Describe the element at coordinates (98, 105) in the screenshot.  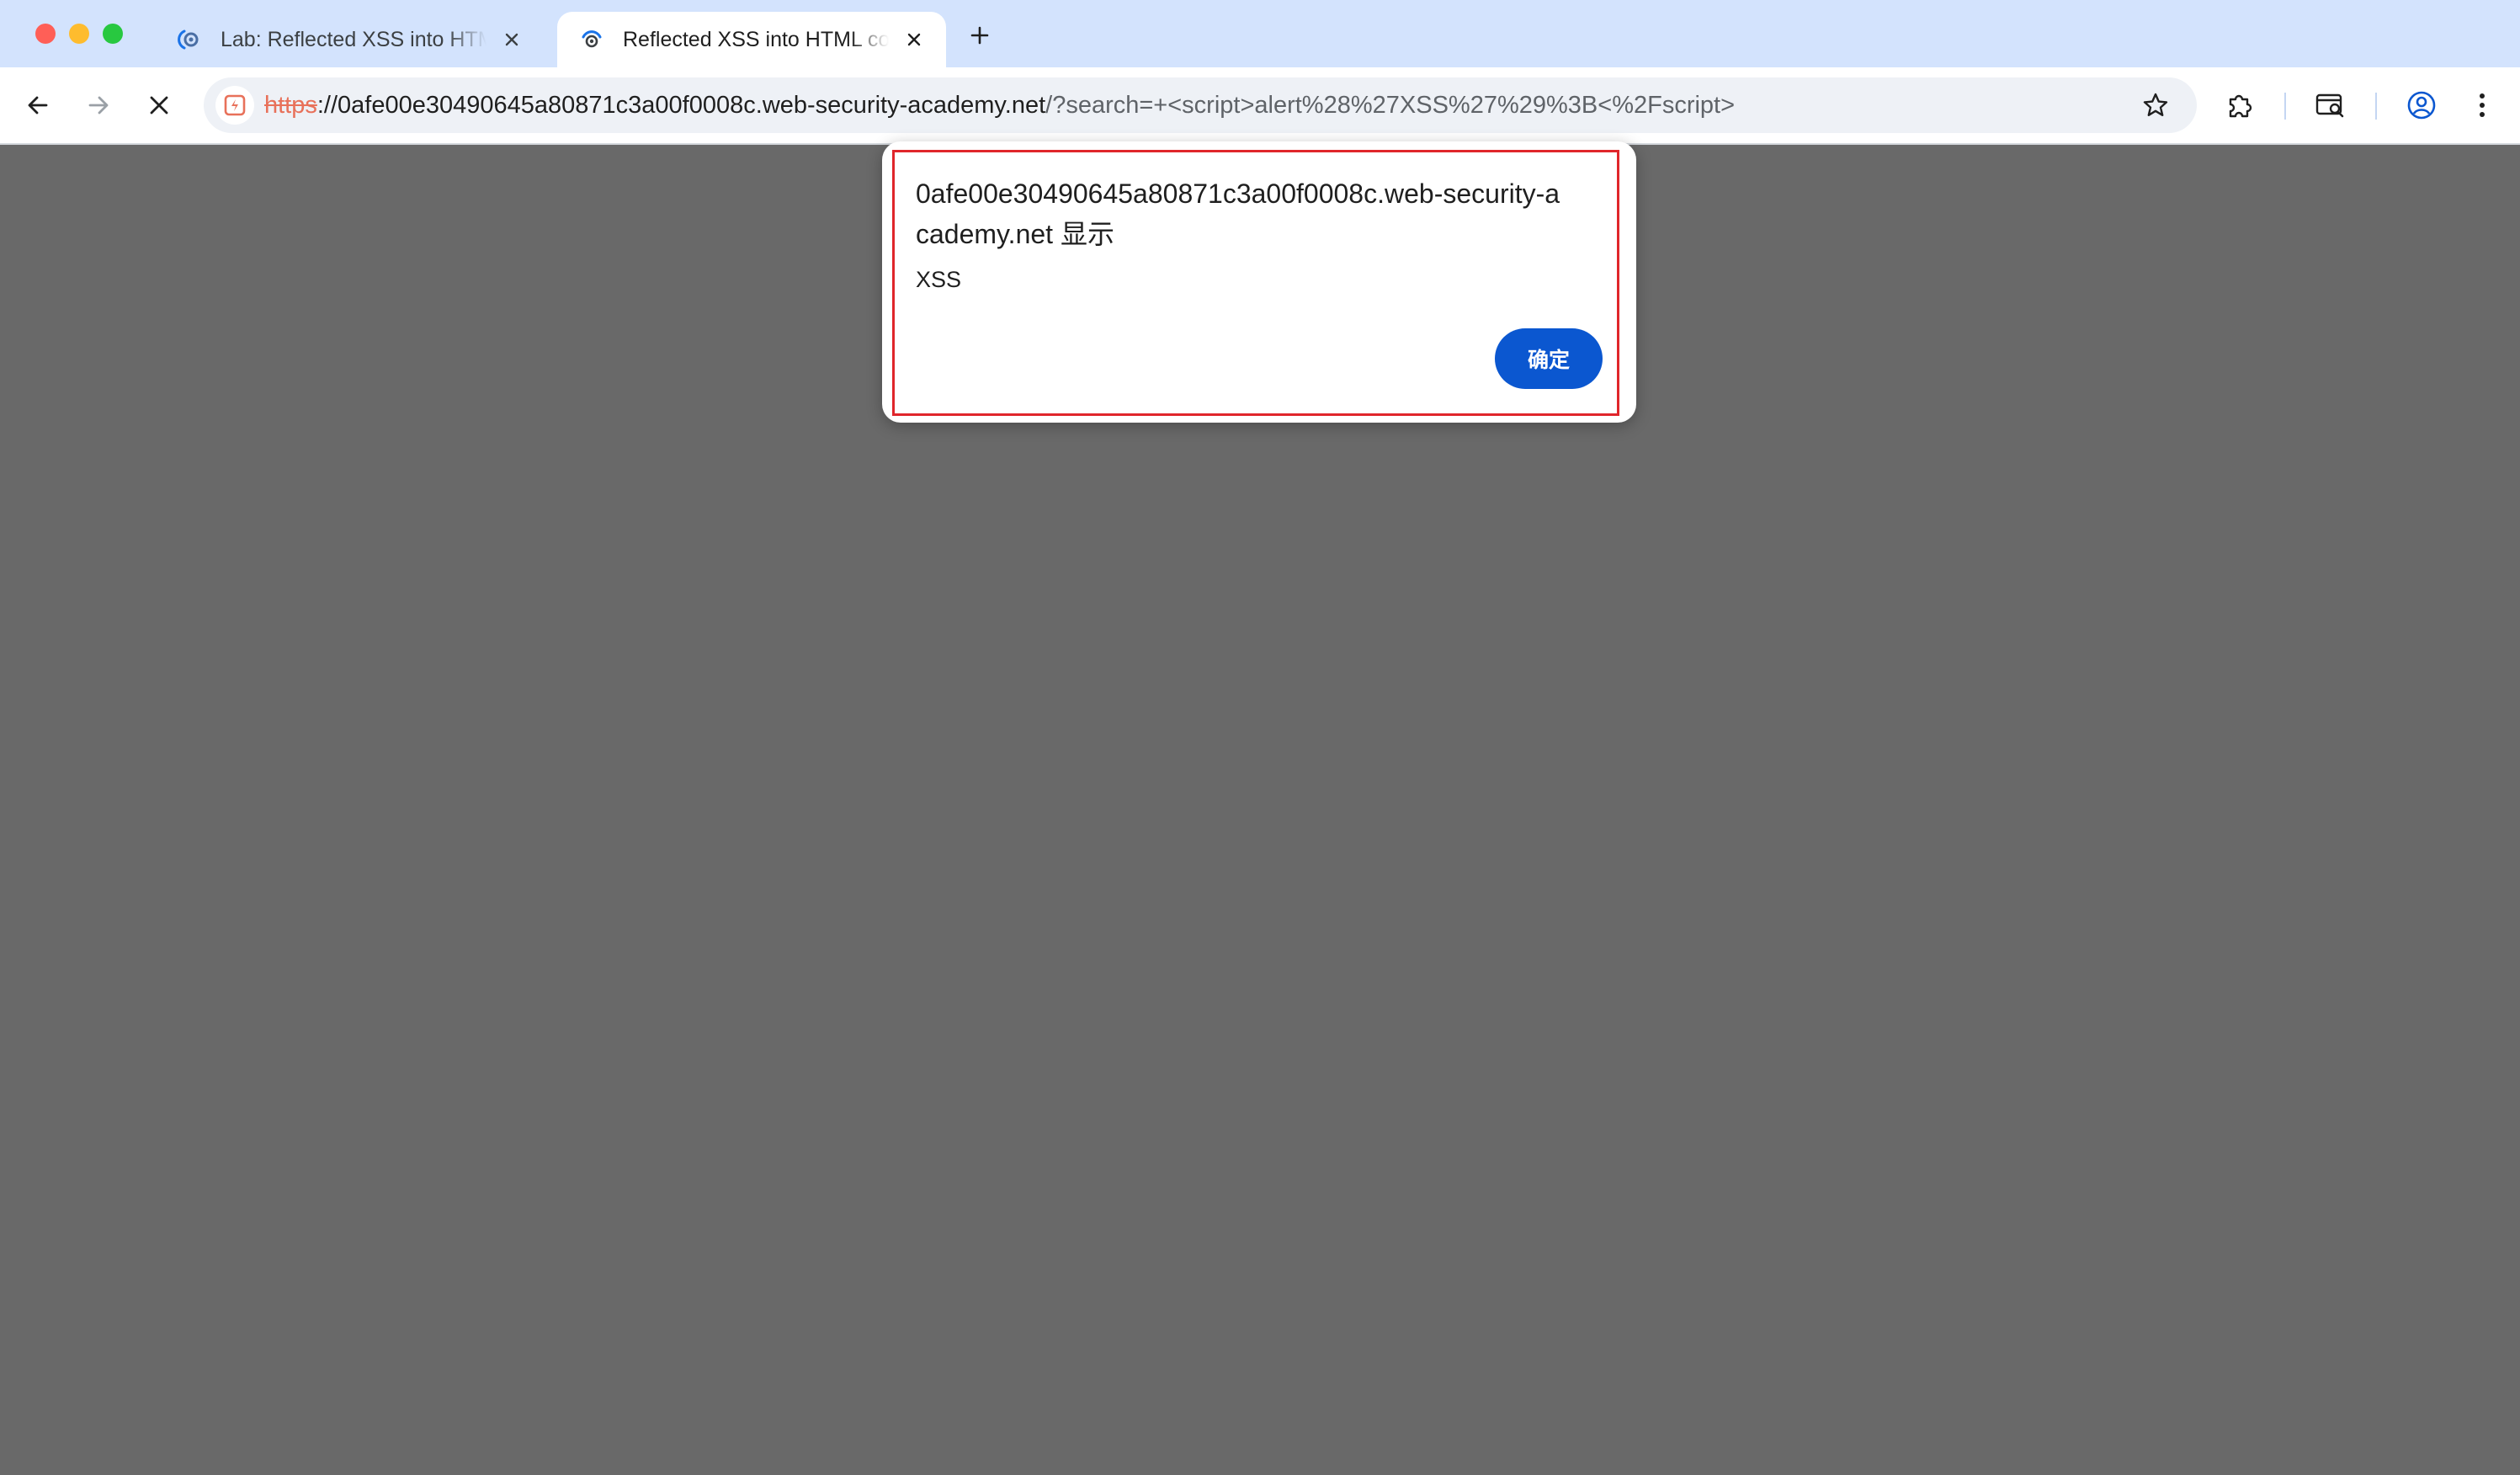
I see `arrow-right-icon` at that location.